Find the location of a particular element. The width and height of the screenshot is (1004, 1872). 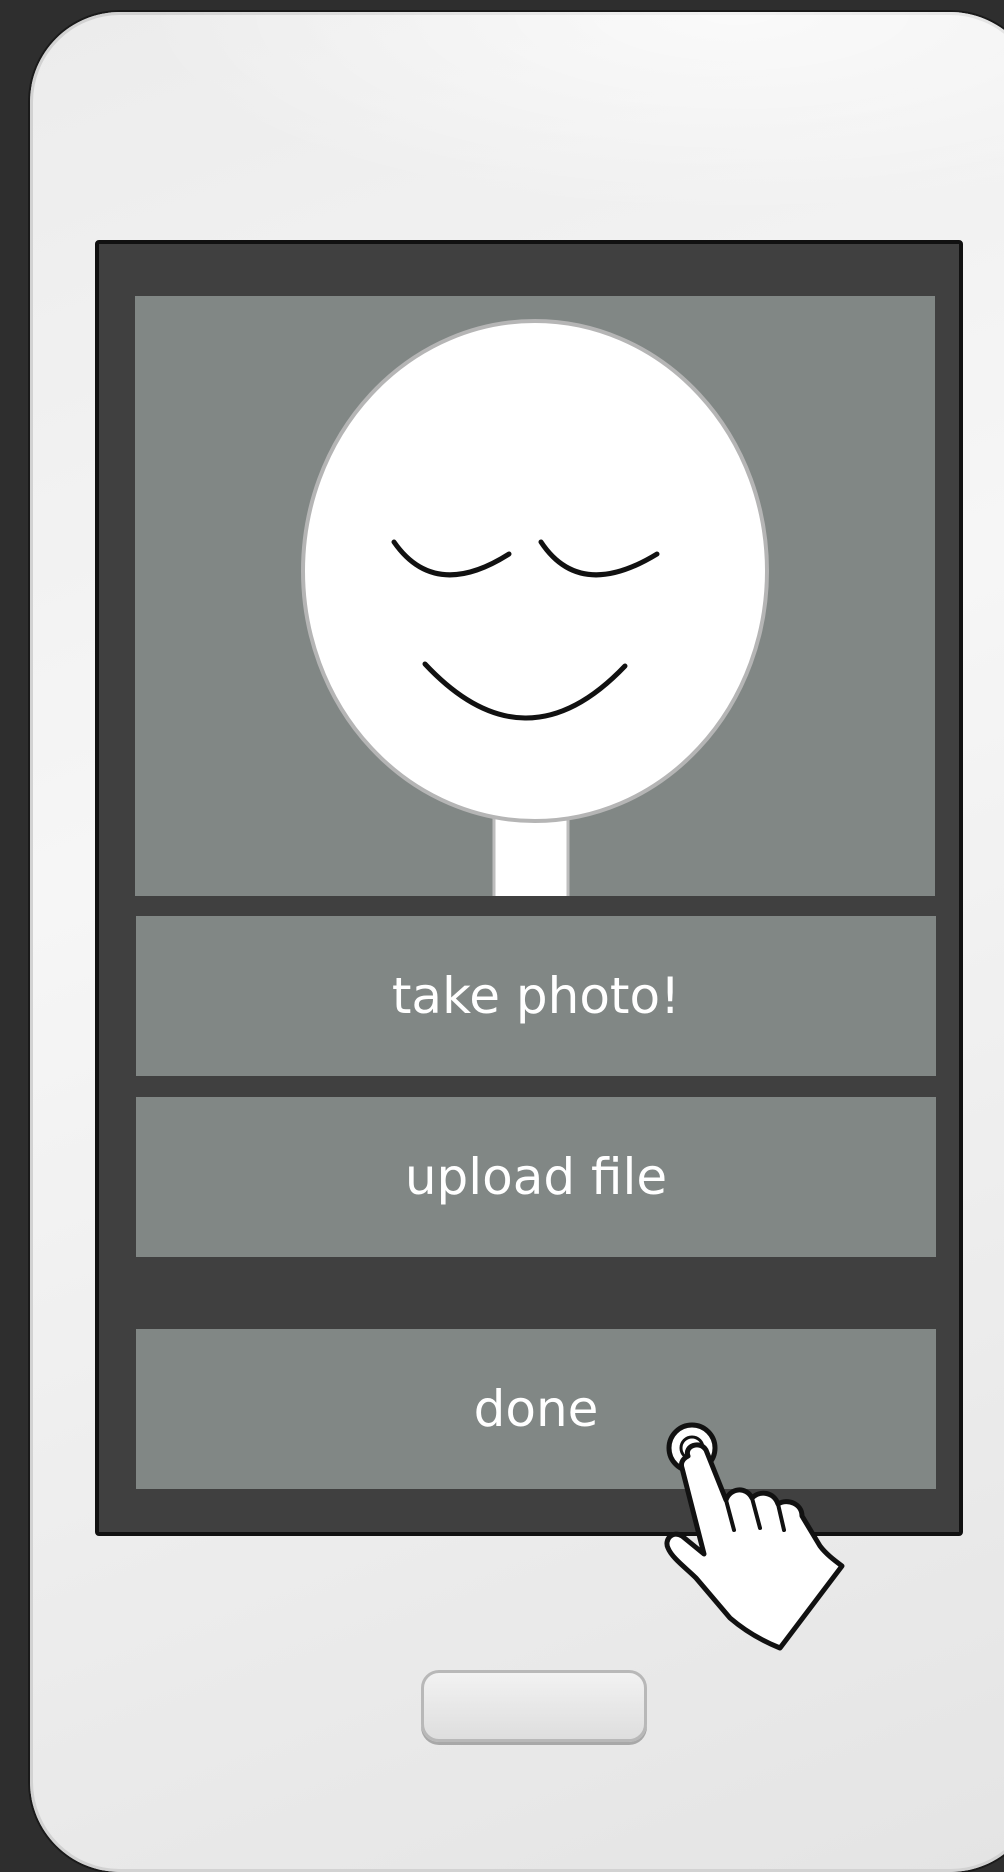

take-photo-button: take photo! is located at coordinates (536, 996).